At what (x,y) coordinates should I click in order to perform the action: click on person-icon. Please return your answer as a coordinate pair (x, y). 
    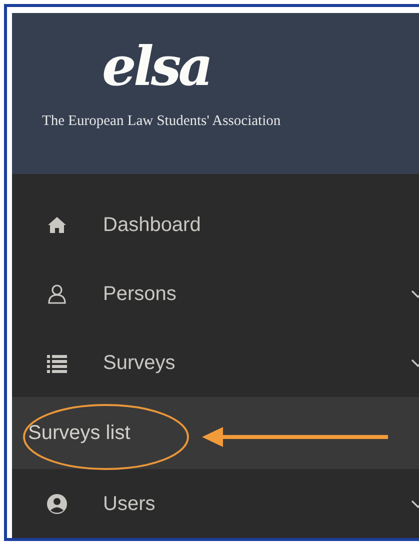
    Looking at the image, I should click on (57, 293).